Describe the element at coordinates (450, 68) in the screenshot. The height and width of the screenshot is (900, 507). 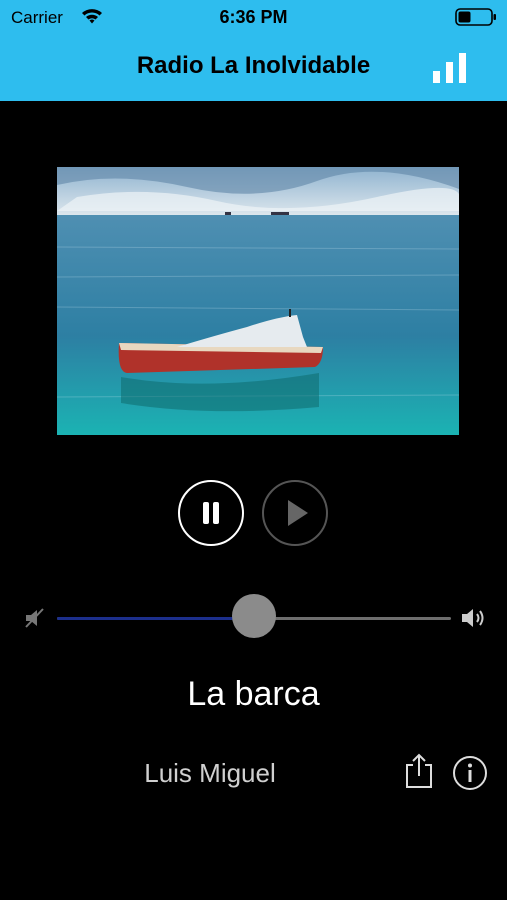
I see `signal-bars-icon` at that location.